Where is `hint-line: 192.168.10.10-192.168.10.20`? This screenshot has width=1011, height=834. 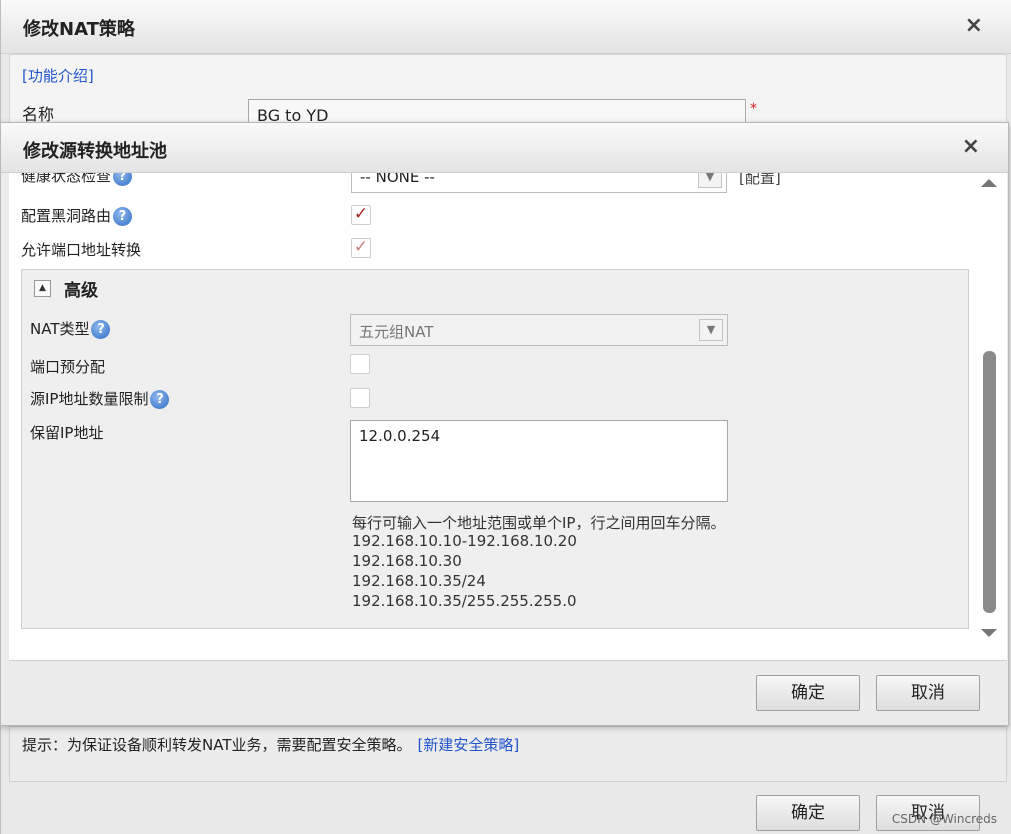
hint-line: 192.168.10.10-192.168.10.20 is located at coordinates (464, 541).